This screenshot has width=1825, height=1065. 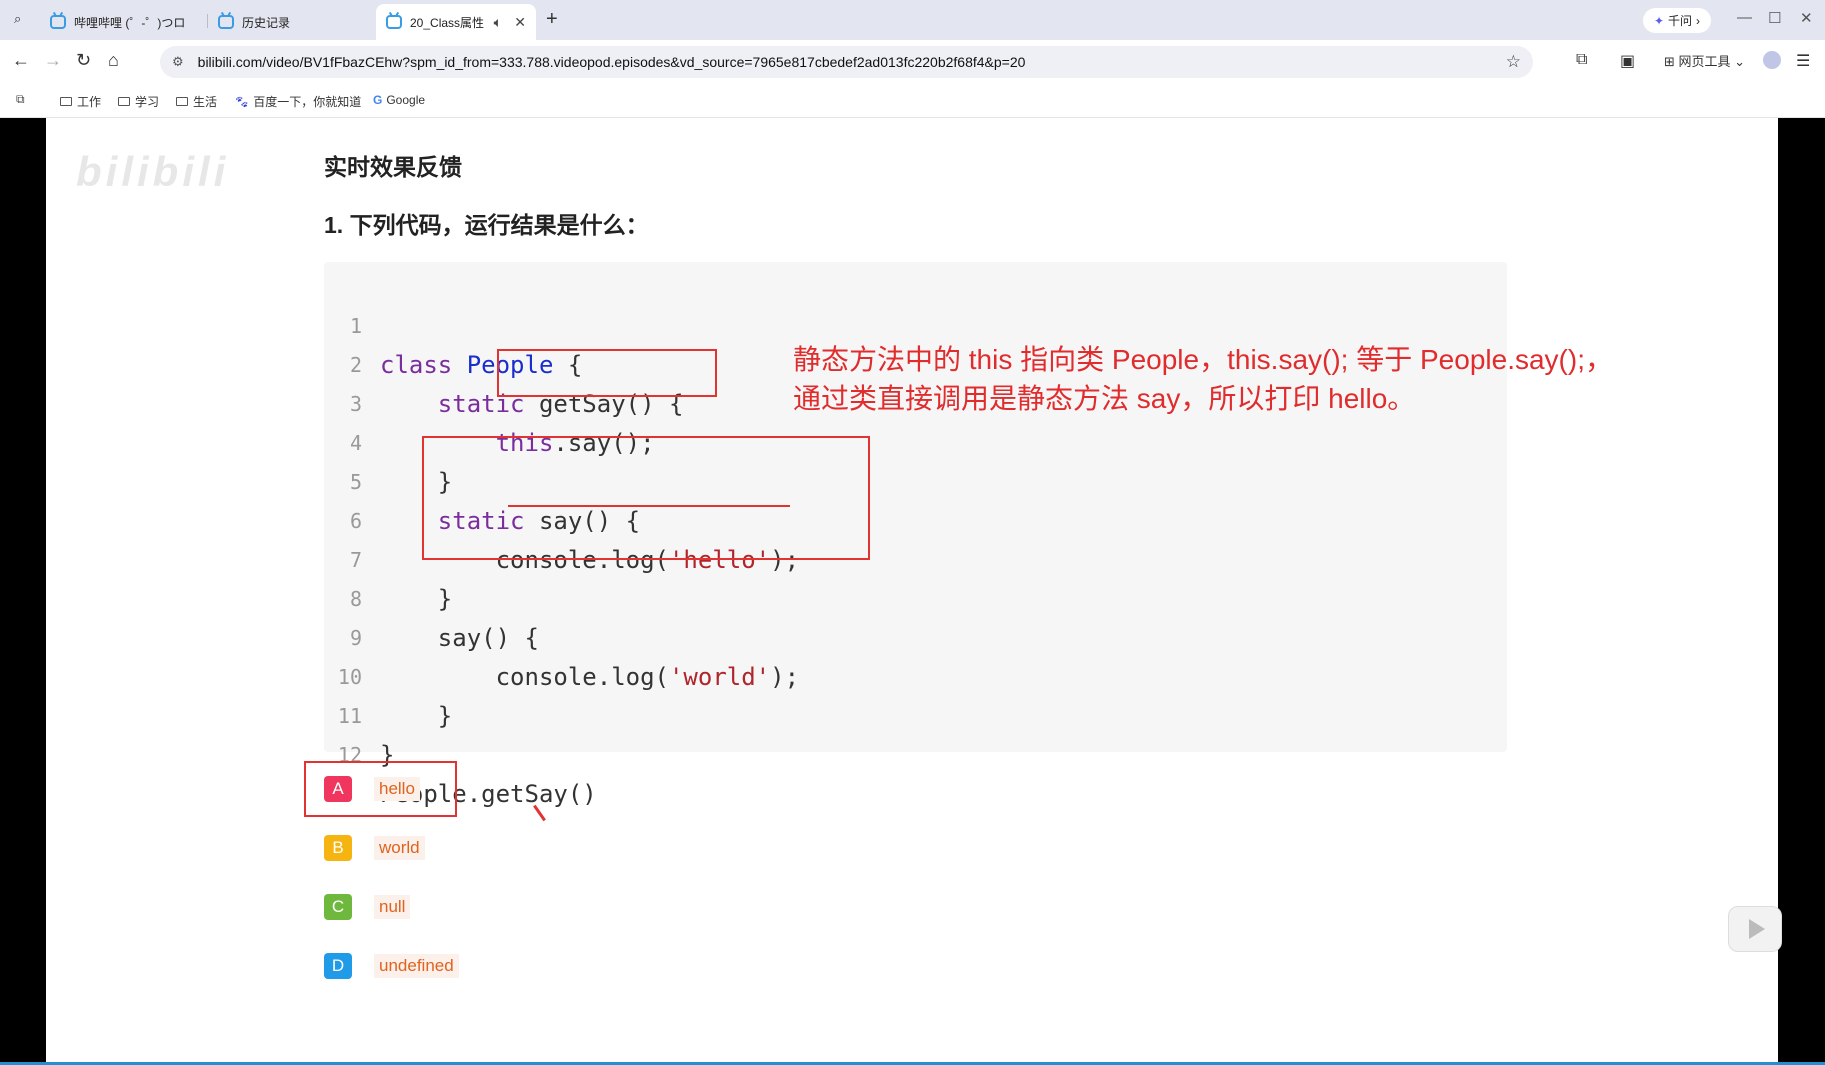 I want to click on option-text: world, so click(x=399, y=848).